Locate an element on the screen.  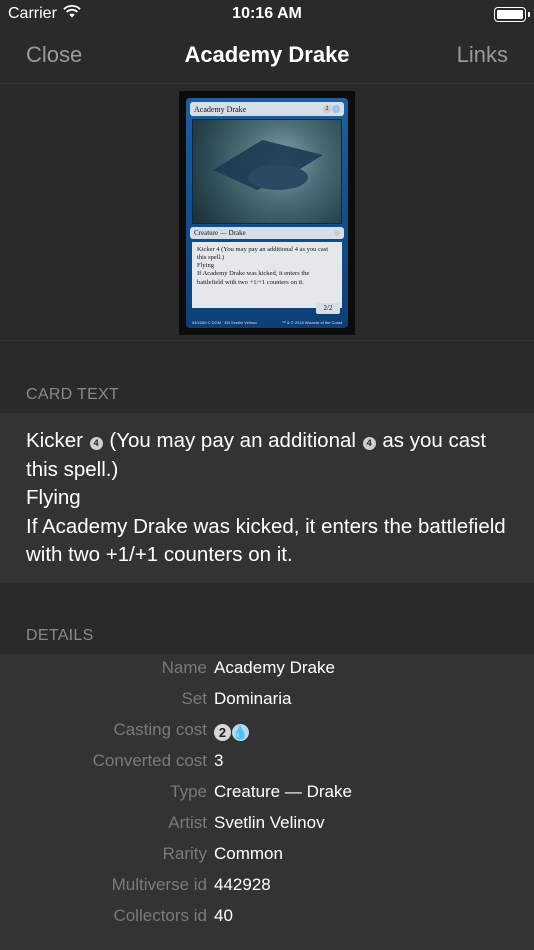
detail-label: Multiverse id is located at coordinates (159, 884).